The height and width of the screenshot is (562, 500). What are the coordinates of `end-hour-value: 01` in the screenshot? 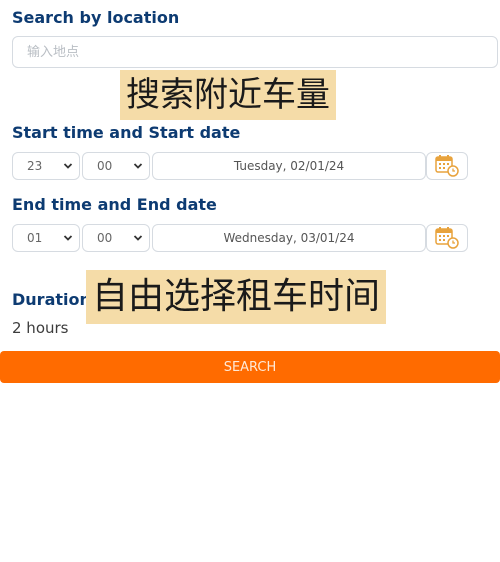 It's located at (35, 238).